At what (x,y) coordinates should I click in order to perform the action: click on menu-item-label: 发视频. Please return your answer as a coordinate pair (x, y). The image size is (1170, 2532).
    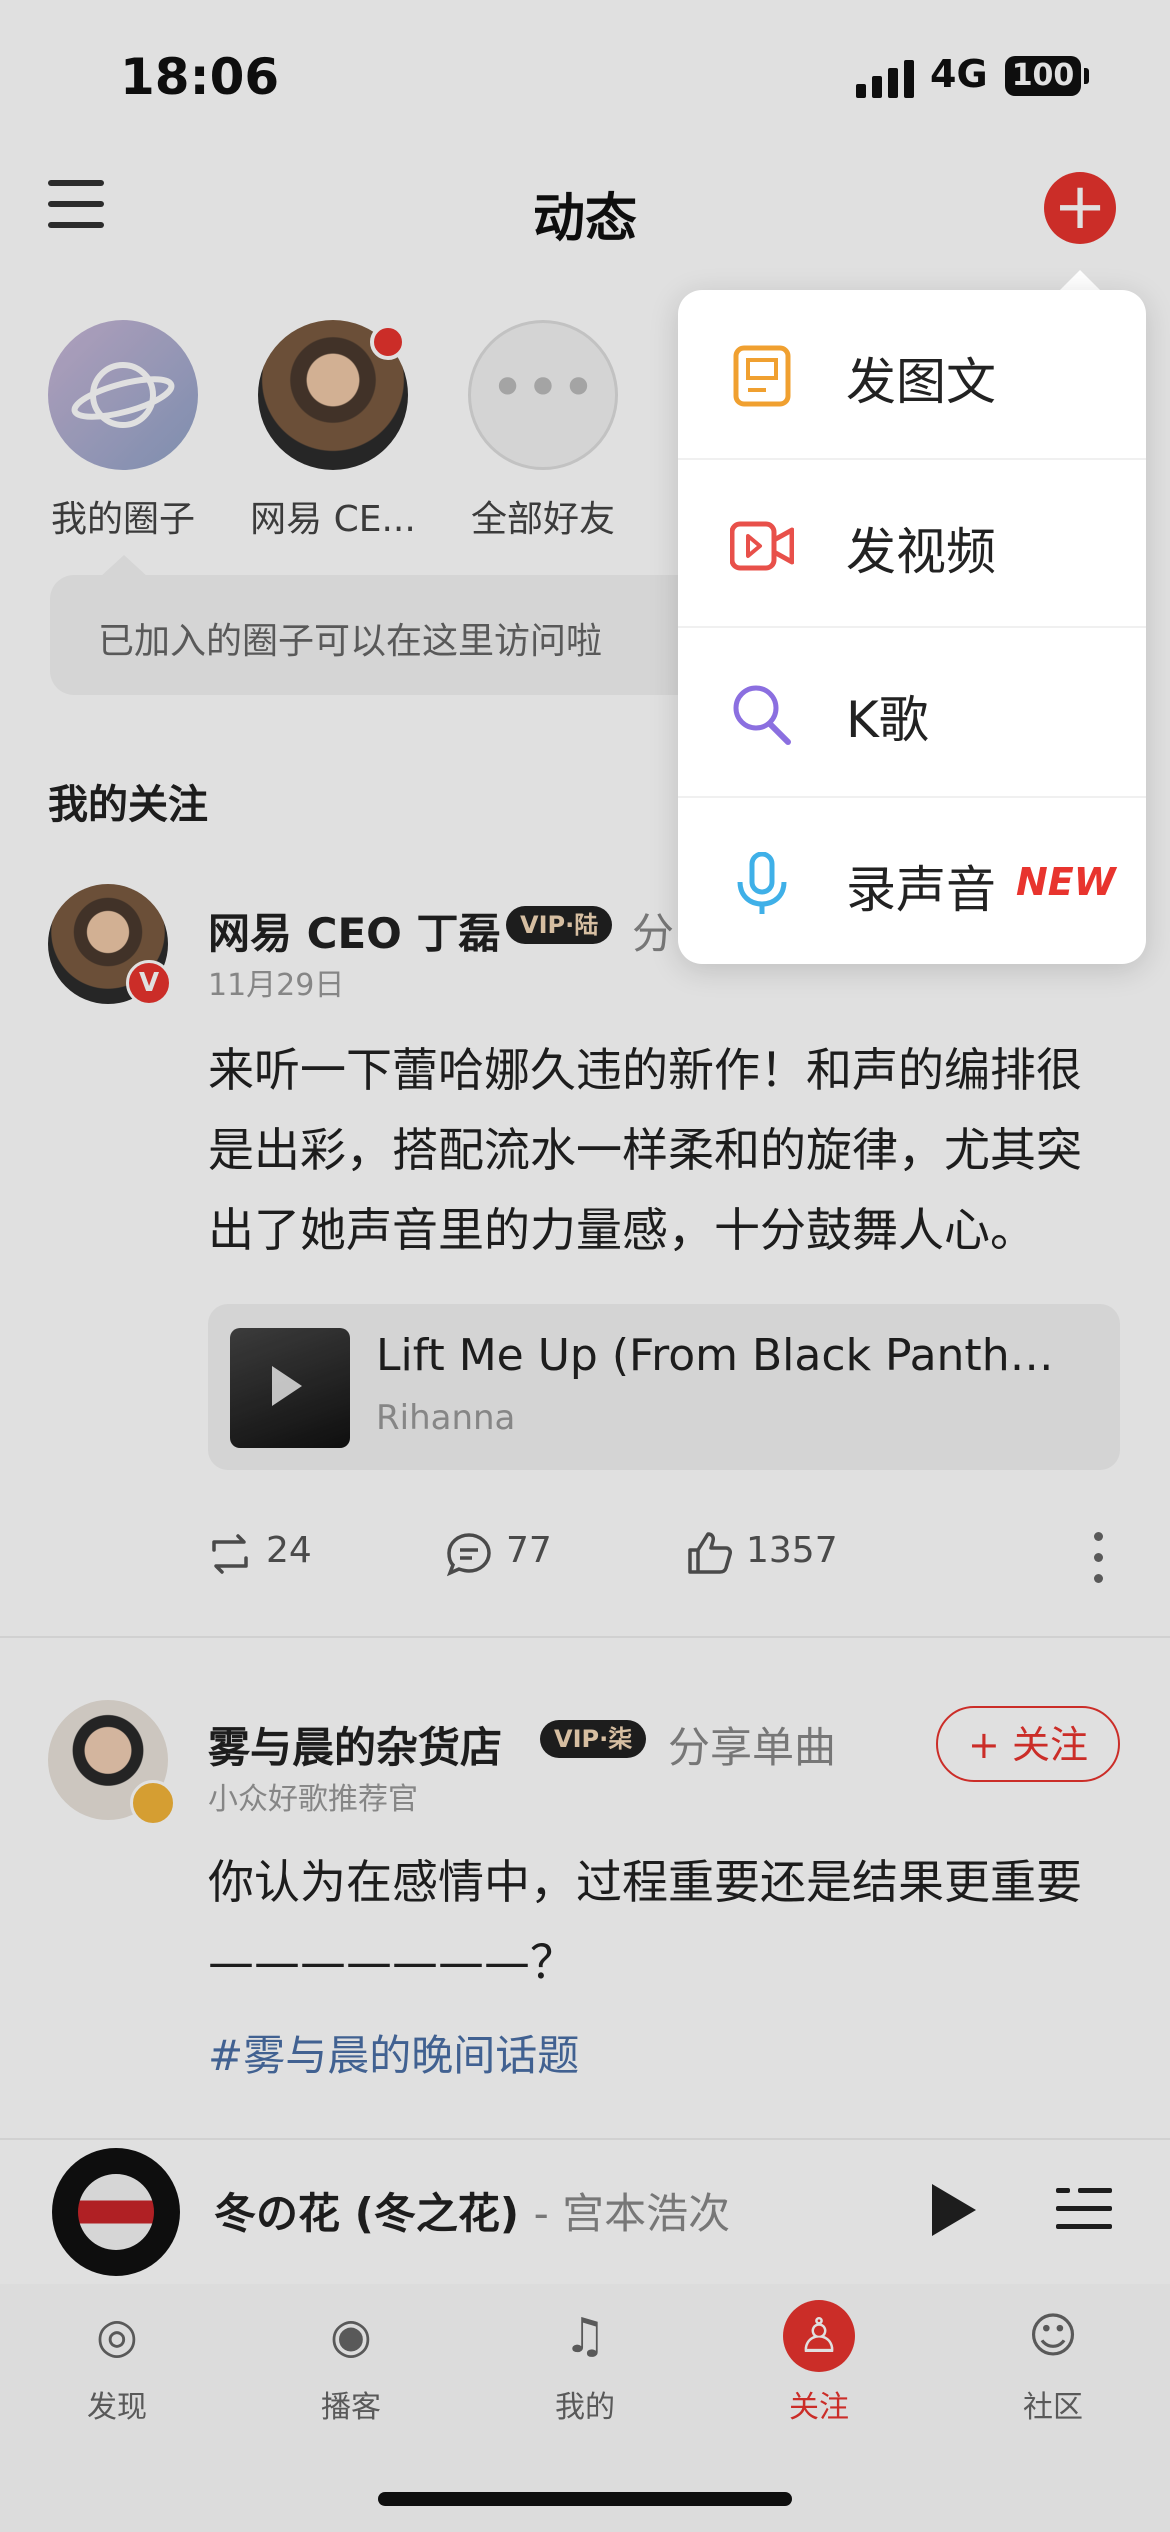
    Looking at the image, I should click on (921, 552).